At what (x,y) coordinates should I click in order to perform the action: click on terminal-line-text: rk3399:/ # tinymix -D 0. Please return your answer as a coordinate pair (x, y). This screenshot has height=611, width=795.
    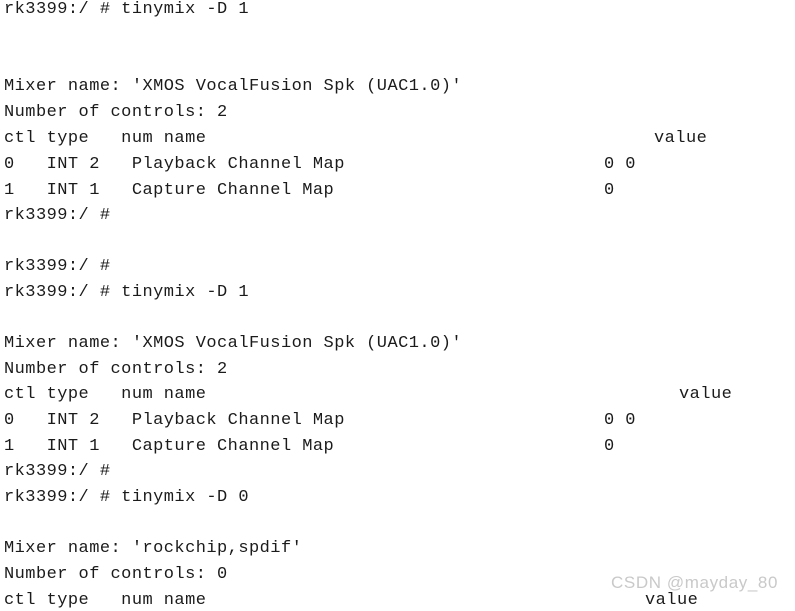
    Looking at the image, I should click on (126, 497).